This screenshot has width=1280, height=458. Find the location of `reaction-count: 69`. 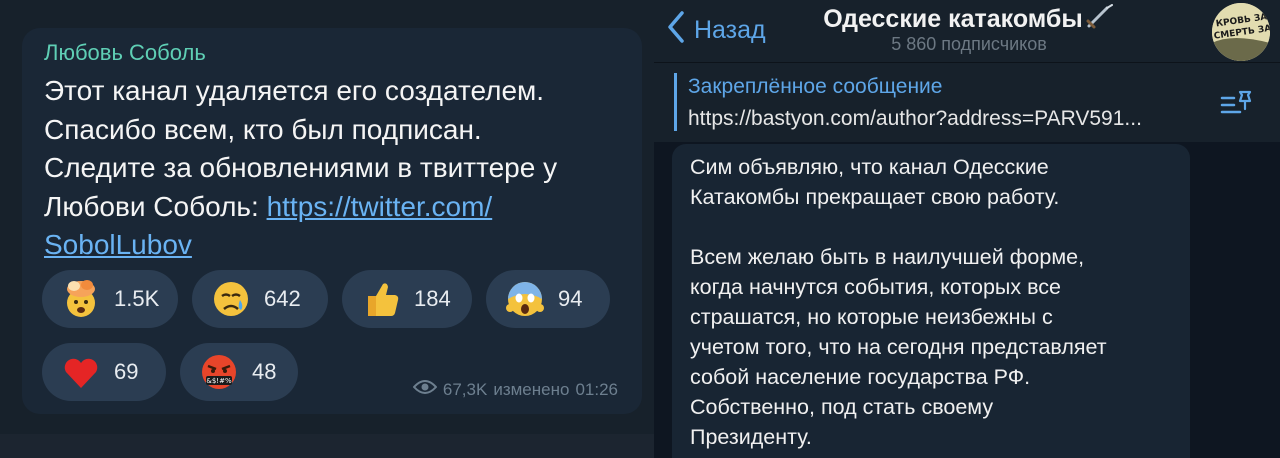

reaction-count: 69 is located at coordinates (126, 371).